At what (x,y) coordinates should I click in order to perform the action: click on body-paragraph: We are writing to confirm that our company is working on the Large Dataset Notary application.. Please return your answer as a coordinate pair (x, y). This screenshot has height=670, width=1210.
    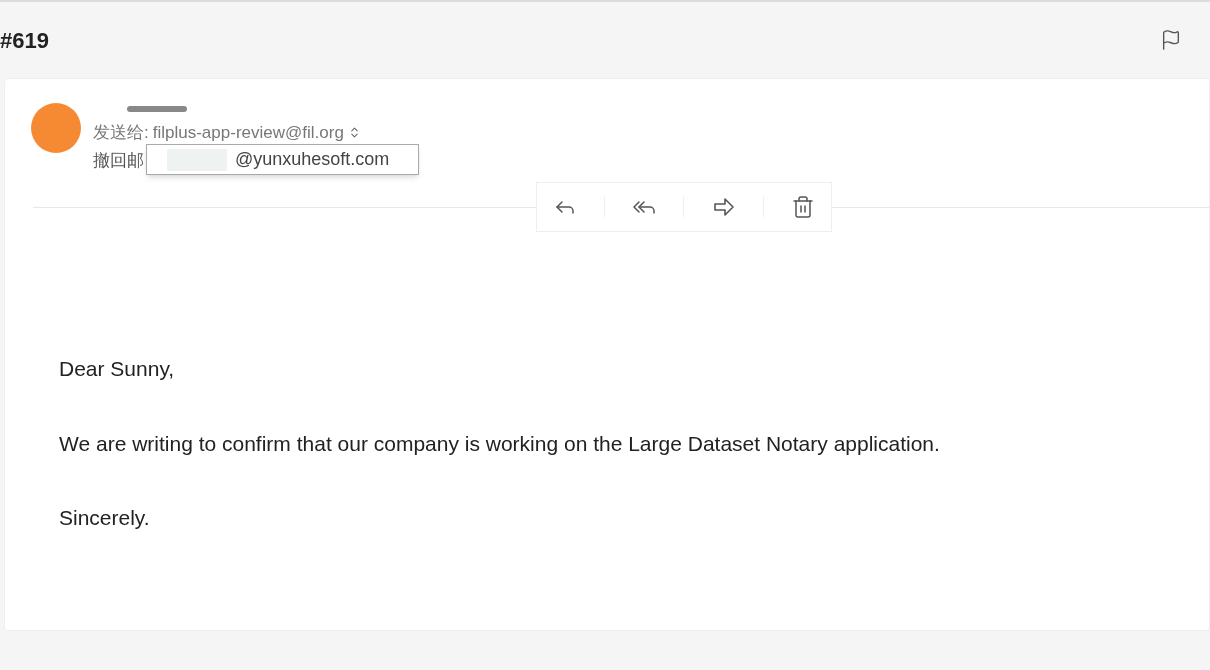
    Looking at the image, I should click on (500, 443).